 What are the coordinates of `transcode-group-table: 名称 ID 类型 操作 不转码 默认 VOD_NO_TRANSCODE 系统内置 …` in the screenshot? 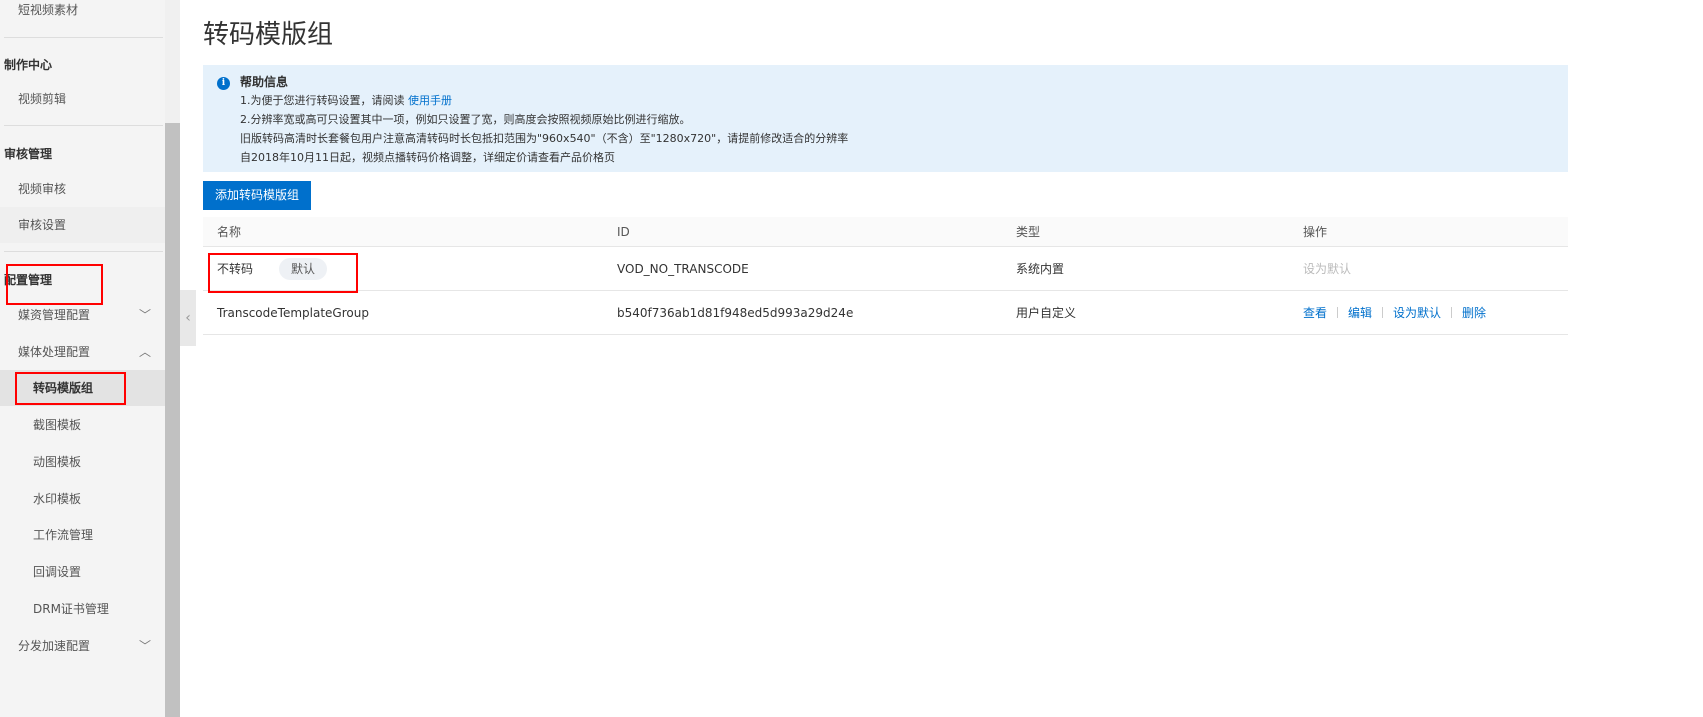 It's located at (885, 276).